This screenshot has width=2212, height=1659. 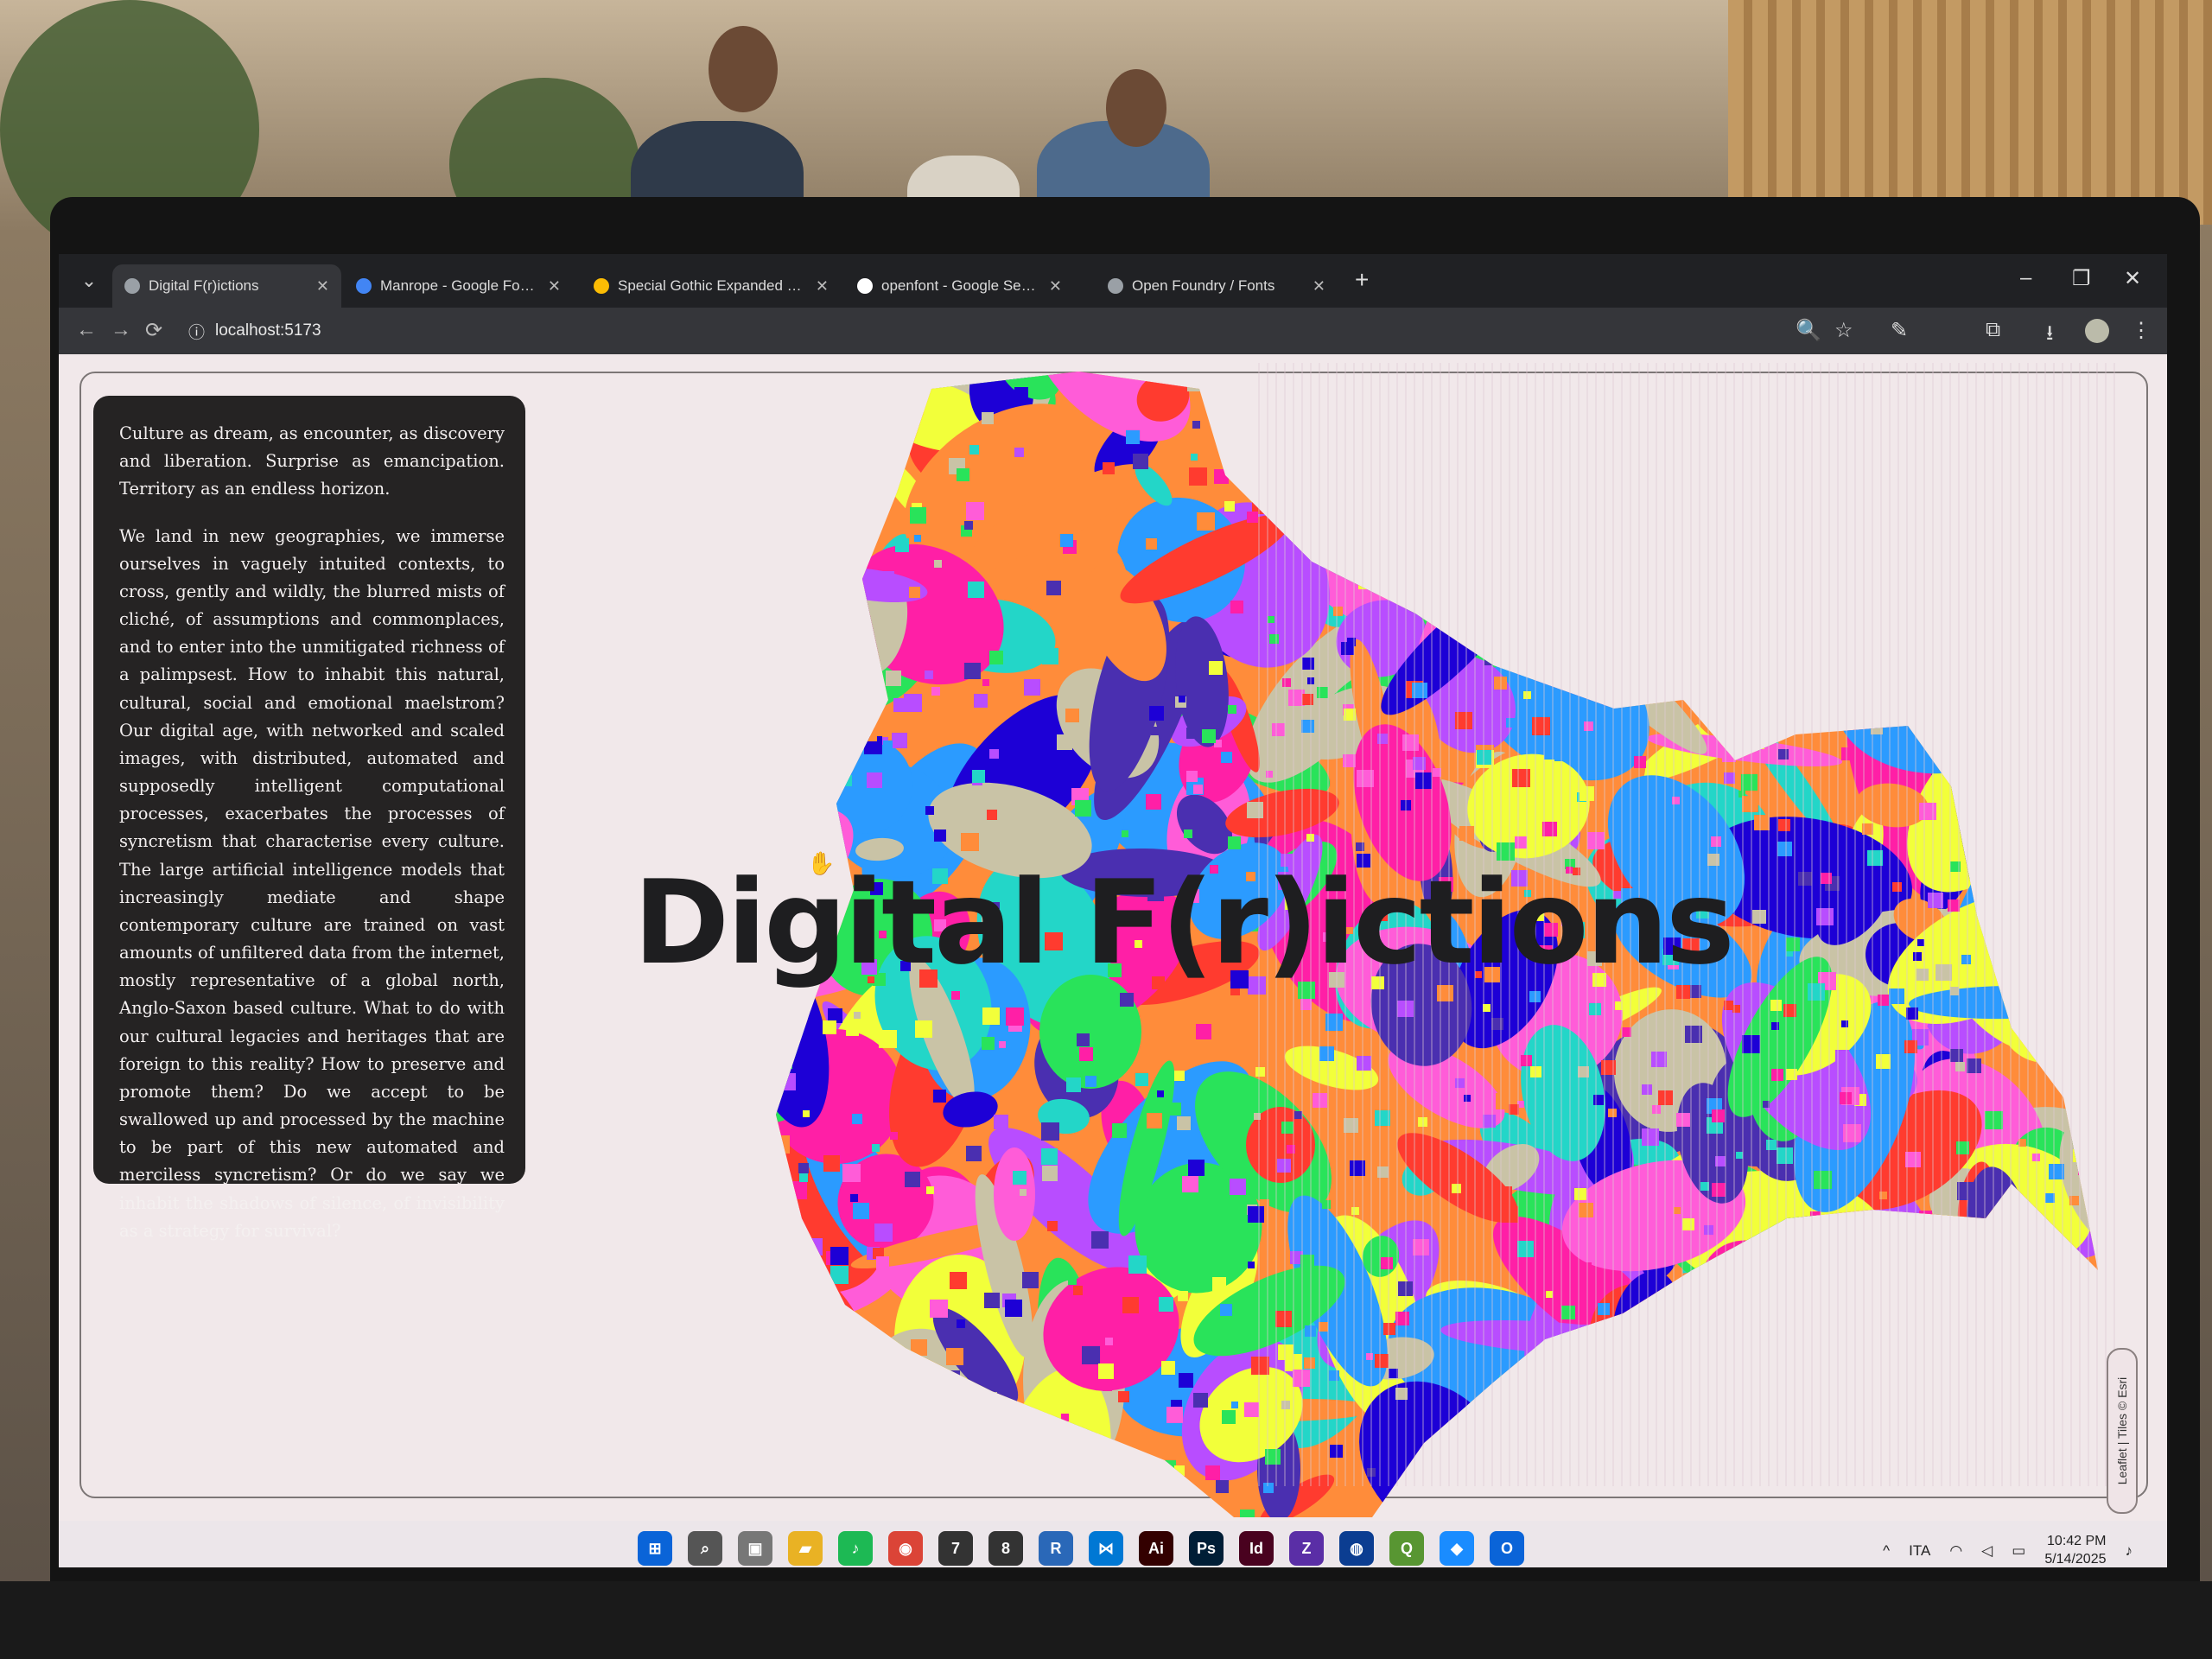 What do you see at coordinates (1900, 330) in the screenshot?
I see `eyedropper-icon: ✎` at bounding box center [1900, 330].